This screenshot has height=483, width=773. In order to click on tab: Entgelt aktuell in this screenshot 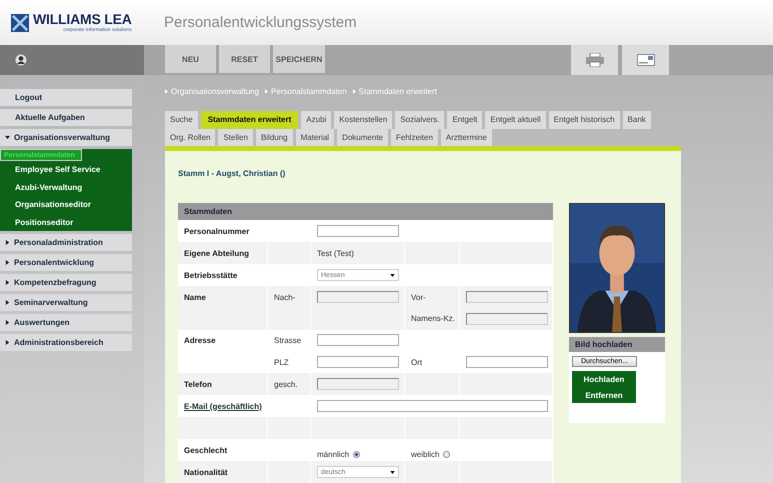, I will do `click(515, 120)`.